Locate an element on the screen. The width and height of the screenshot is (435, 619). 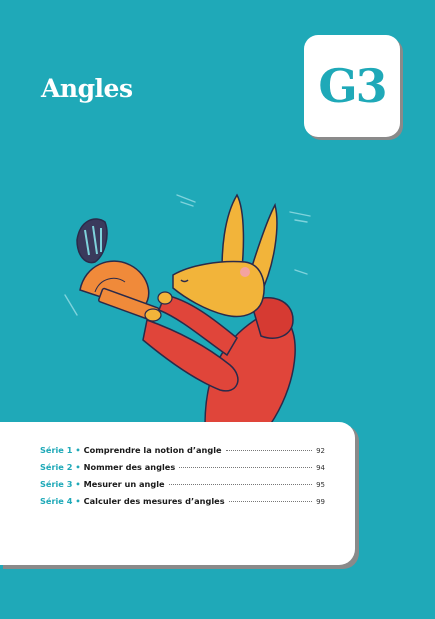
toc-serie-label: Série 3 is located at coordinates (56, 484).